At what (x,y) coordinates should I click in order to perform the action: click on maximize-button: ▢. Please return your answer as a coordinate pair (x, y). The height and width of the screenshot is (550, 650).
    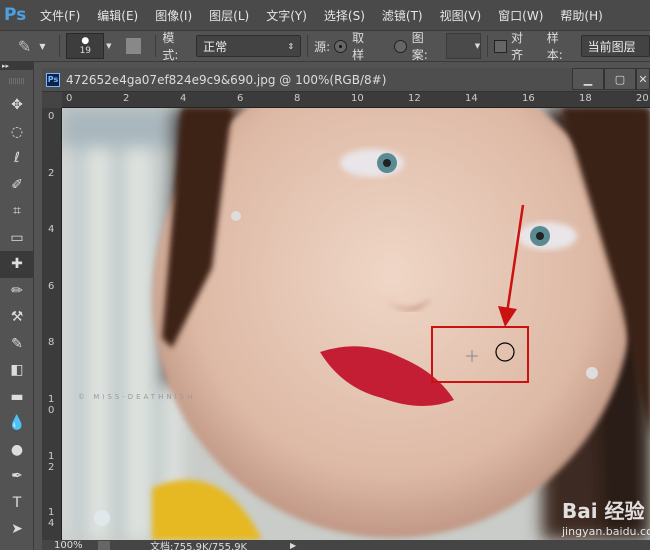
    Looking at the image, I should click on (620, 79).